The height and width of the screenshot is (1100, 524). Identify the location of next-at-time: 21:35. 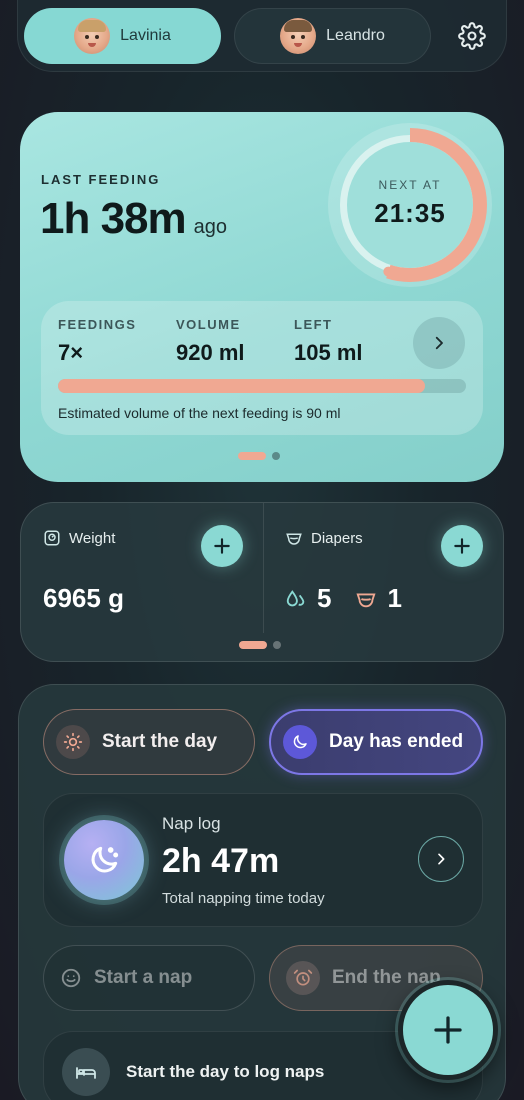
(410, 212).